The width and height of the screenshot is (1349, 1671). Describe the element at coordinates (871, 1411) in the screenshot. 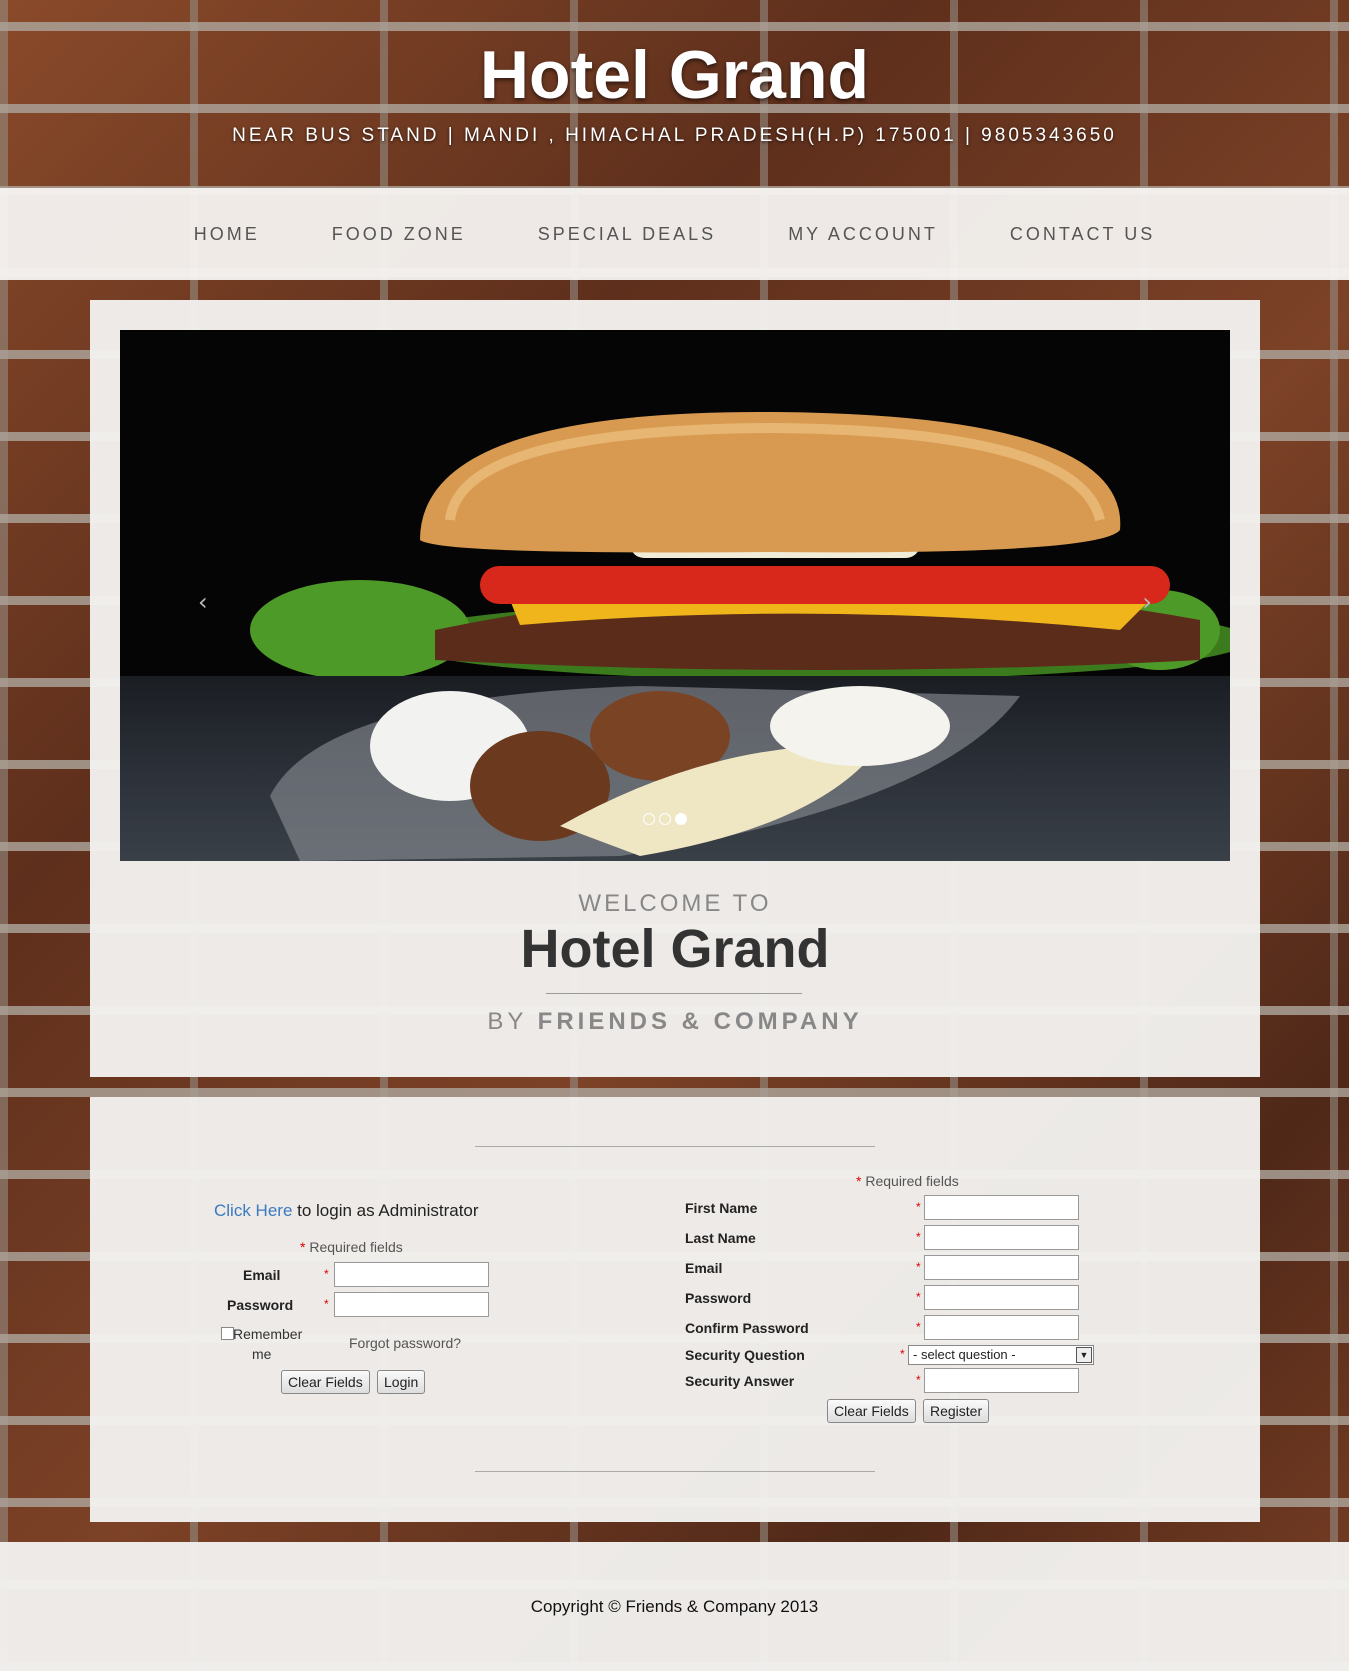

I see `register-clear-button: Clear Fields` at that location.